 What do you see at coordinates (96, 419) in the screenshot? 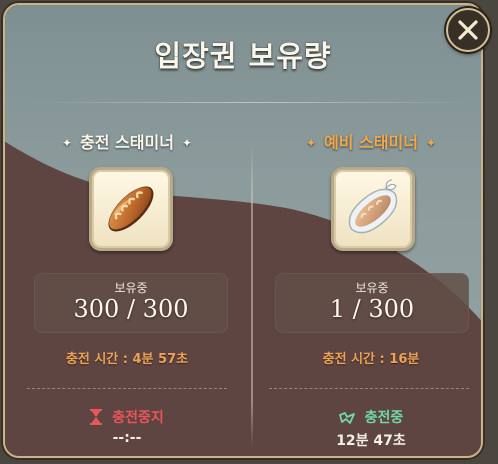
I see `hourglass-icon` at bounding box center [96, 419].